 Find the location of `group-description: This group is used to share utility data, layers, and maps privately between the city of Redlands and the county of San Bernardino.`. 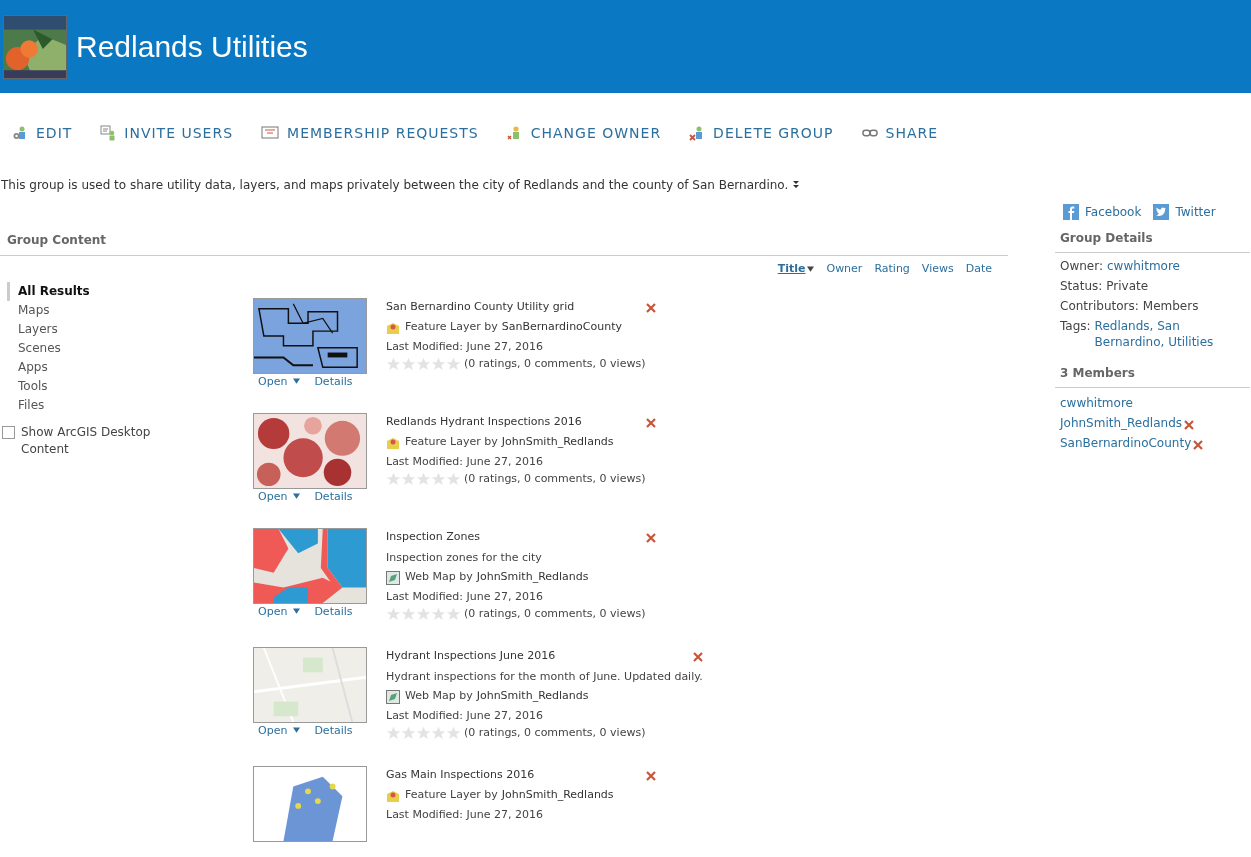

group-description: This group is used to share utility data, layers, and maps privately between the city of Redlands and the county of San Bernardino. is located at coordinates (395, 185).